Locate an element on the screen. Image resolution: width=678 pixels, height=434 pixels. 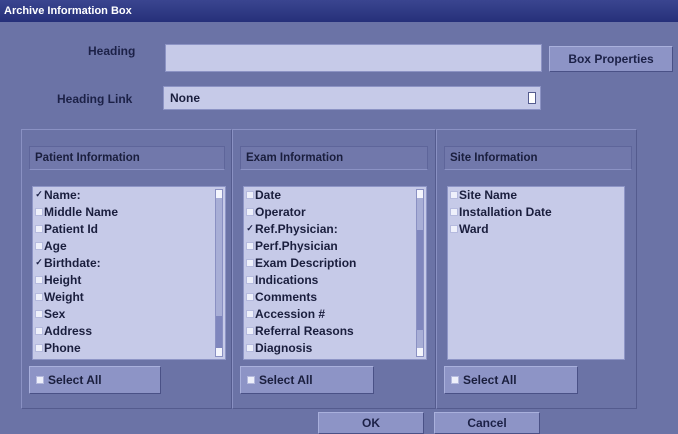
list-item: Height is located at coordinates (129, 280).